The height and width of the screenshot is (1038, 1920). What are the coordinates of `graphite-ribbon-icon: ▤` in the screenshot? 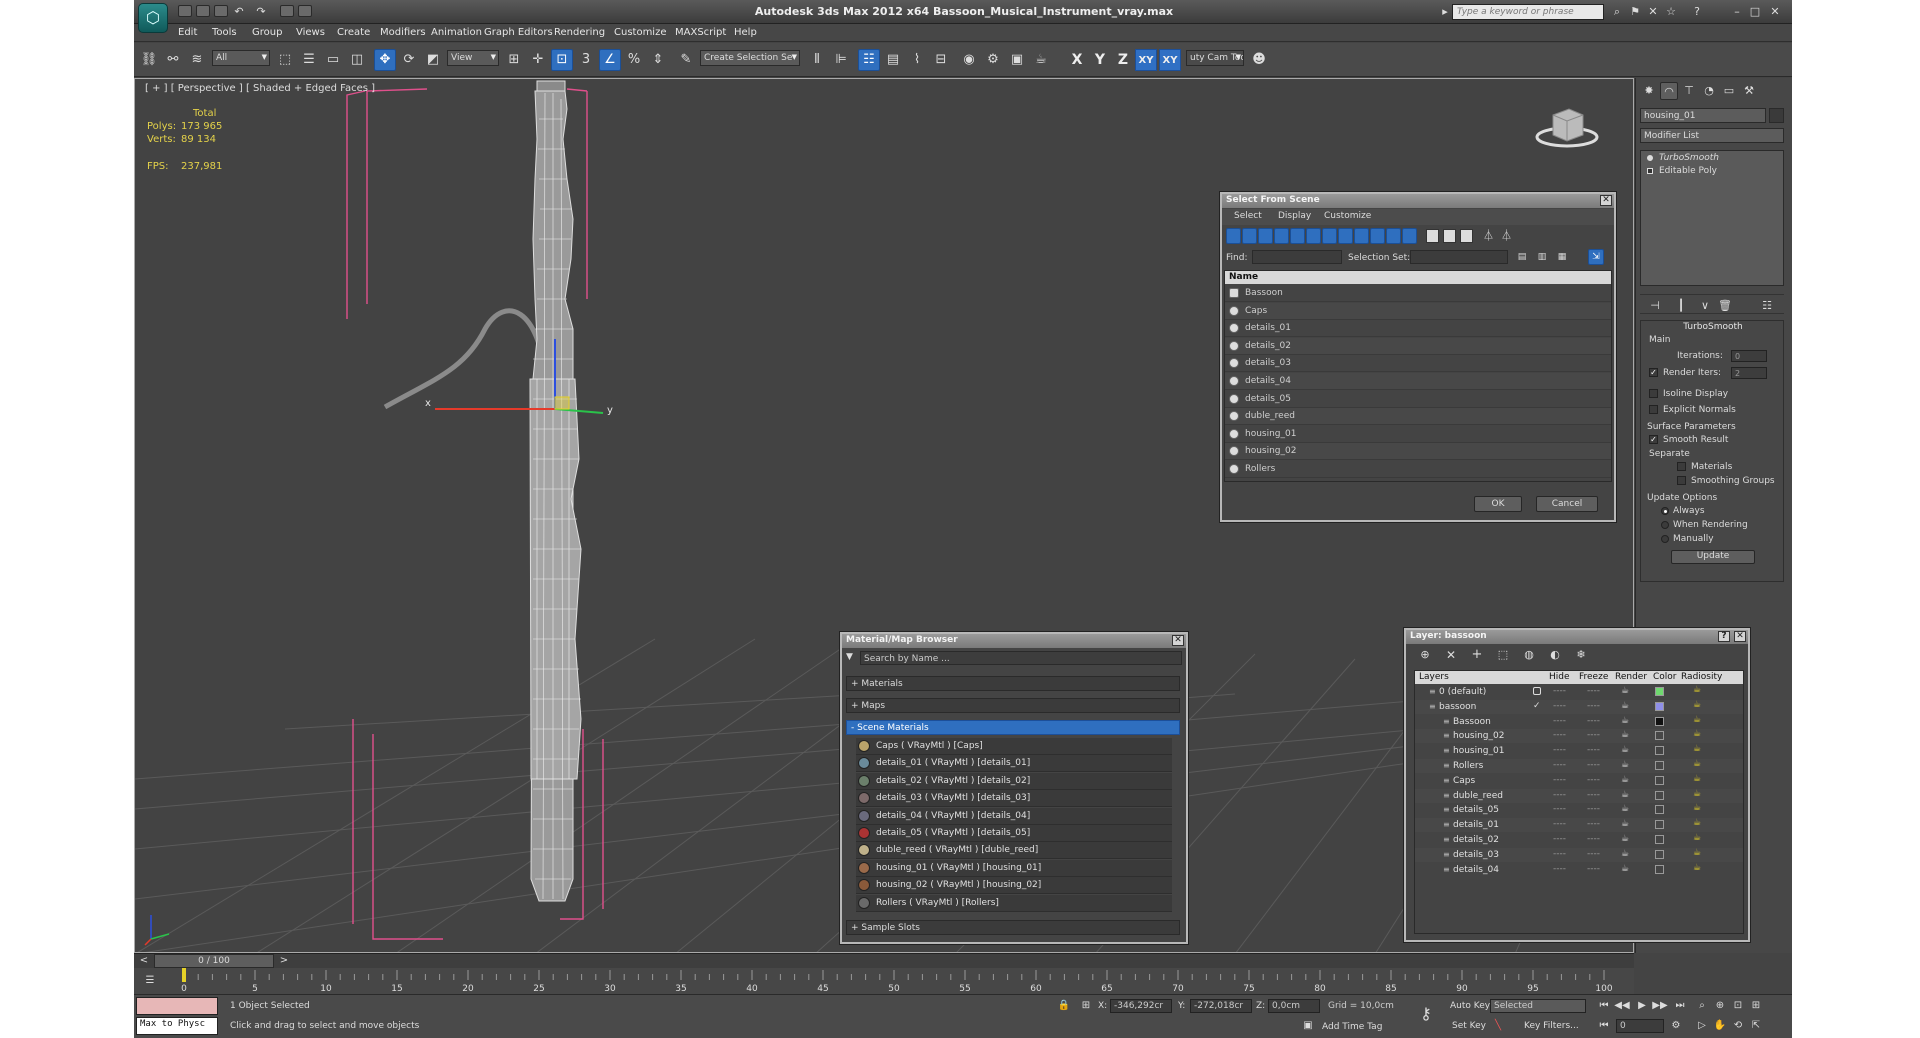 It's located at (893, 60).